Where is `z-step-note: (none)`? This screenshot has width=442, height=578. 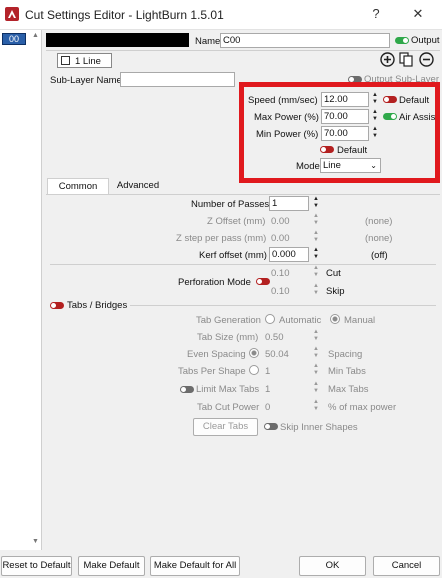 z-step-note: (none) is located at coordinates (379, 238).